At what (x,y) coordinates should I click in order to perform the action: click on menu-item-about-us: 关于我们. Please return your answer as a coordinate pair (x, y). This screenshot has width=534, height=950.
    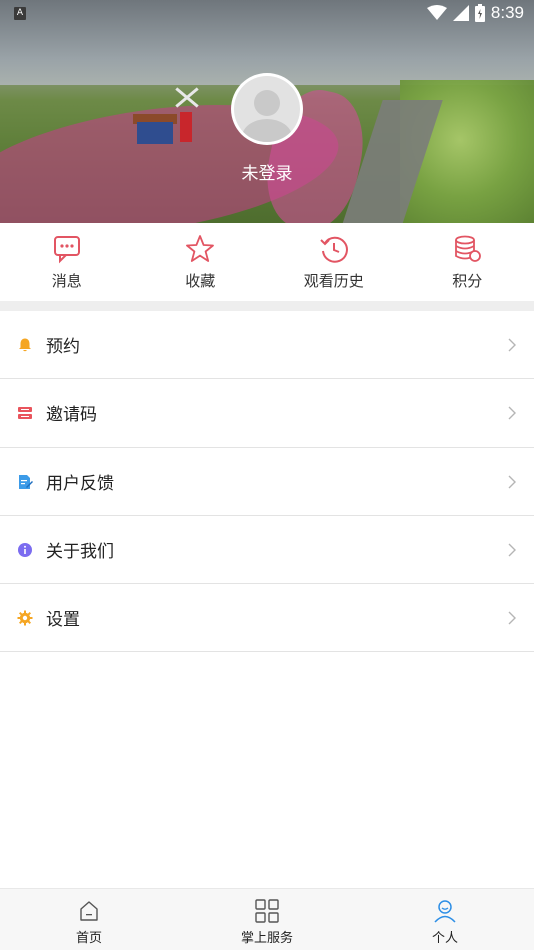
    Looking at the image, I should click on (267, 550).